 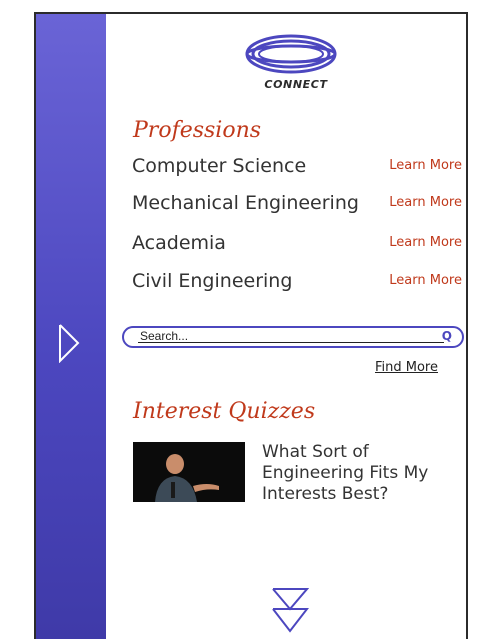 I want to click on interest-quizzes-title: Interest Quizzes, so click(x=224, y=411).